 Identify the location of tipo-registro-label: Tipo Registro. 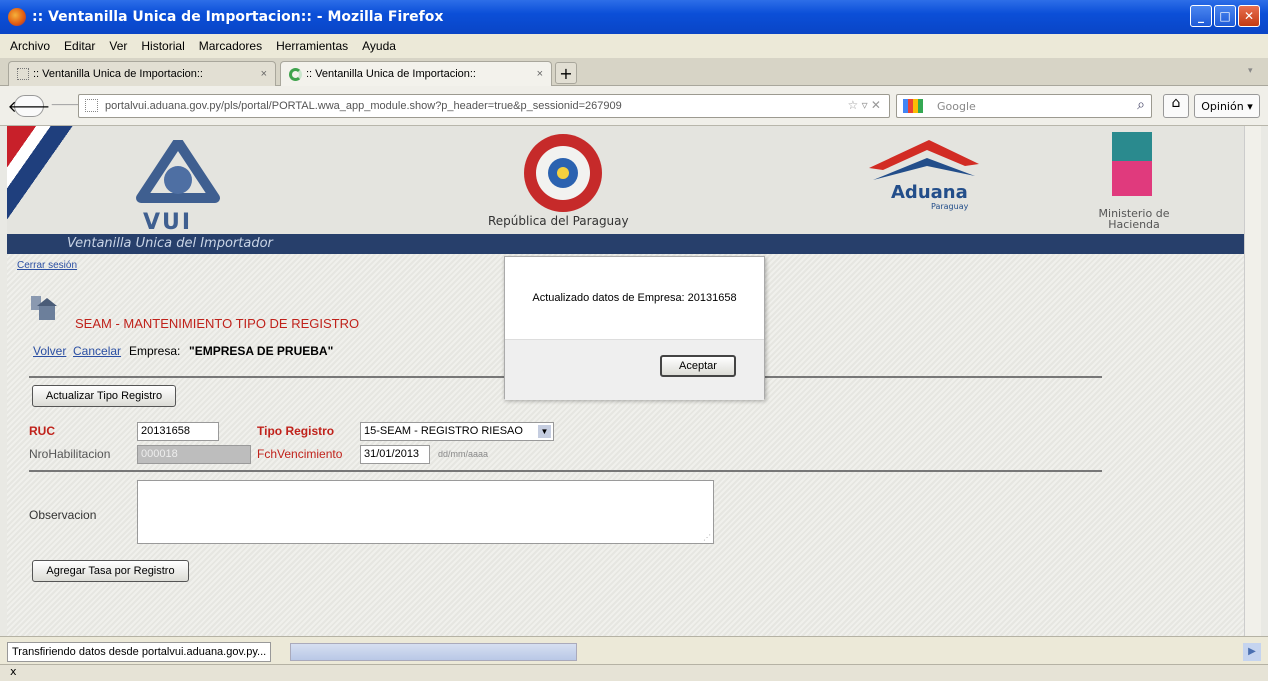
(296, 431).